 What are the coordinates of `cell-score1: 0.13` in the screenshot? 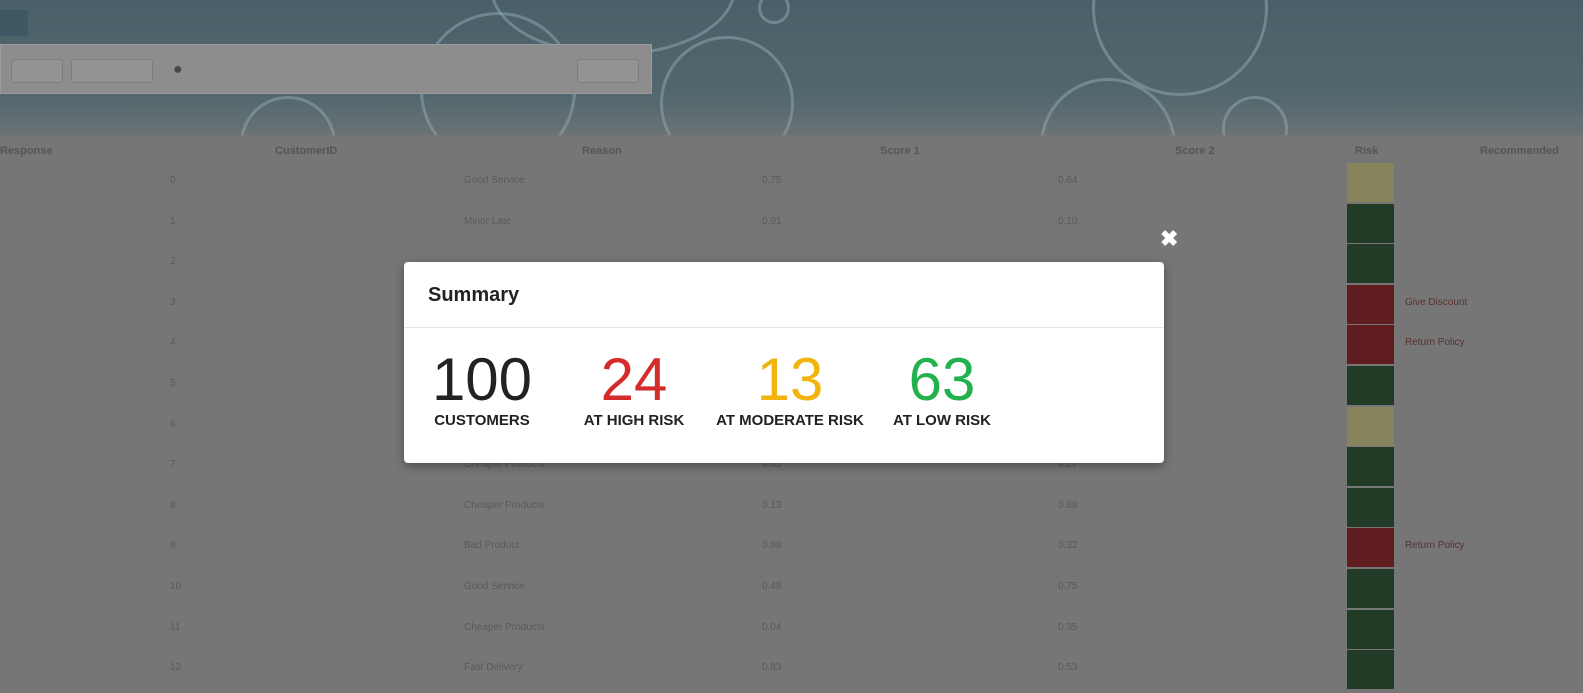 It's located at (772, 505).